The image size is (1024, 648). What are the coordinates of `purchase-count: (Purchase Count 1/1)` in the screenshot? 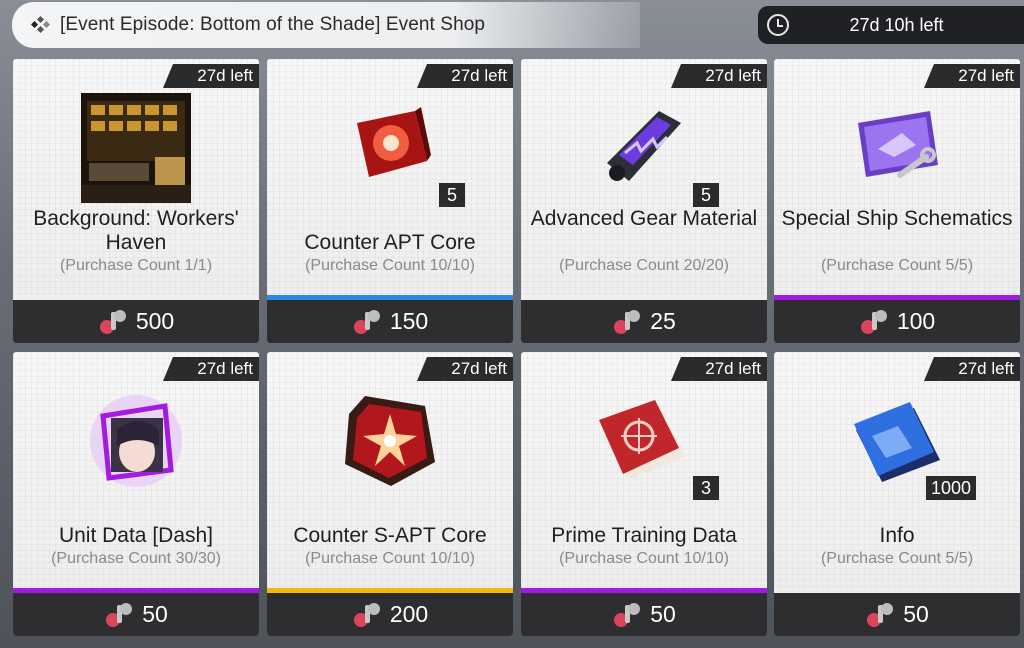 It's located at (136, 265).